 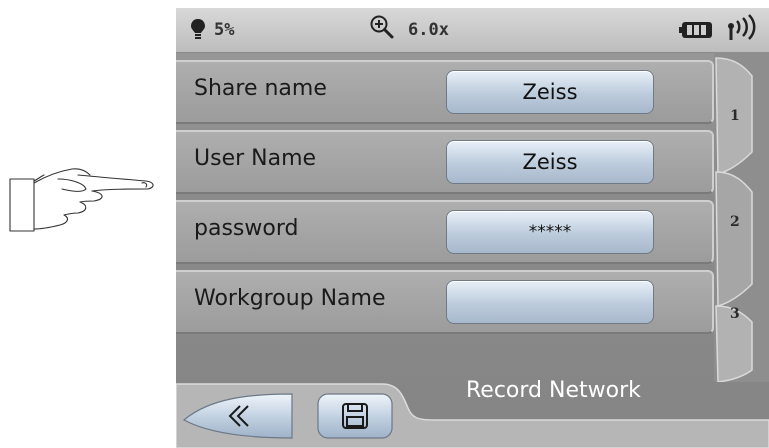 I want to click on user-name-field: Zeiss, so click(x=550, y=162).